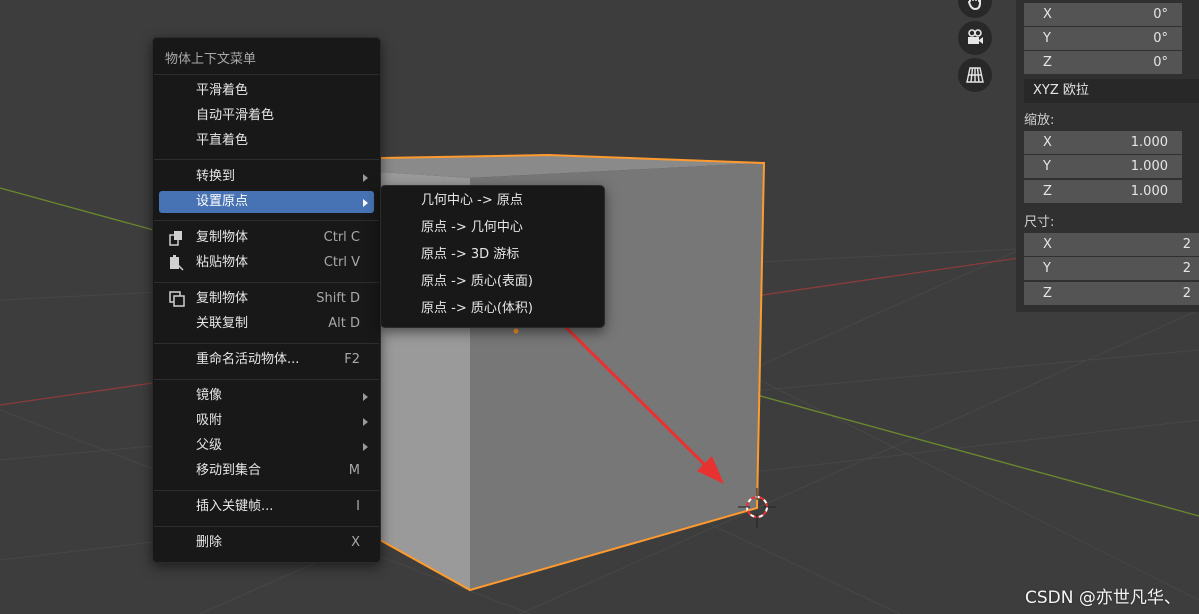 Image resolution: width=1199 pixels, height=614 pixels. Describe the element at coordinates (209, 445) in the screenshot. I see `menu-item-label: 父级` at that location.